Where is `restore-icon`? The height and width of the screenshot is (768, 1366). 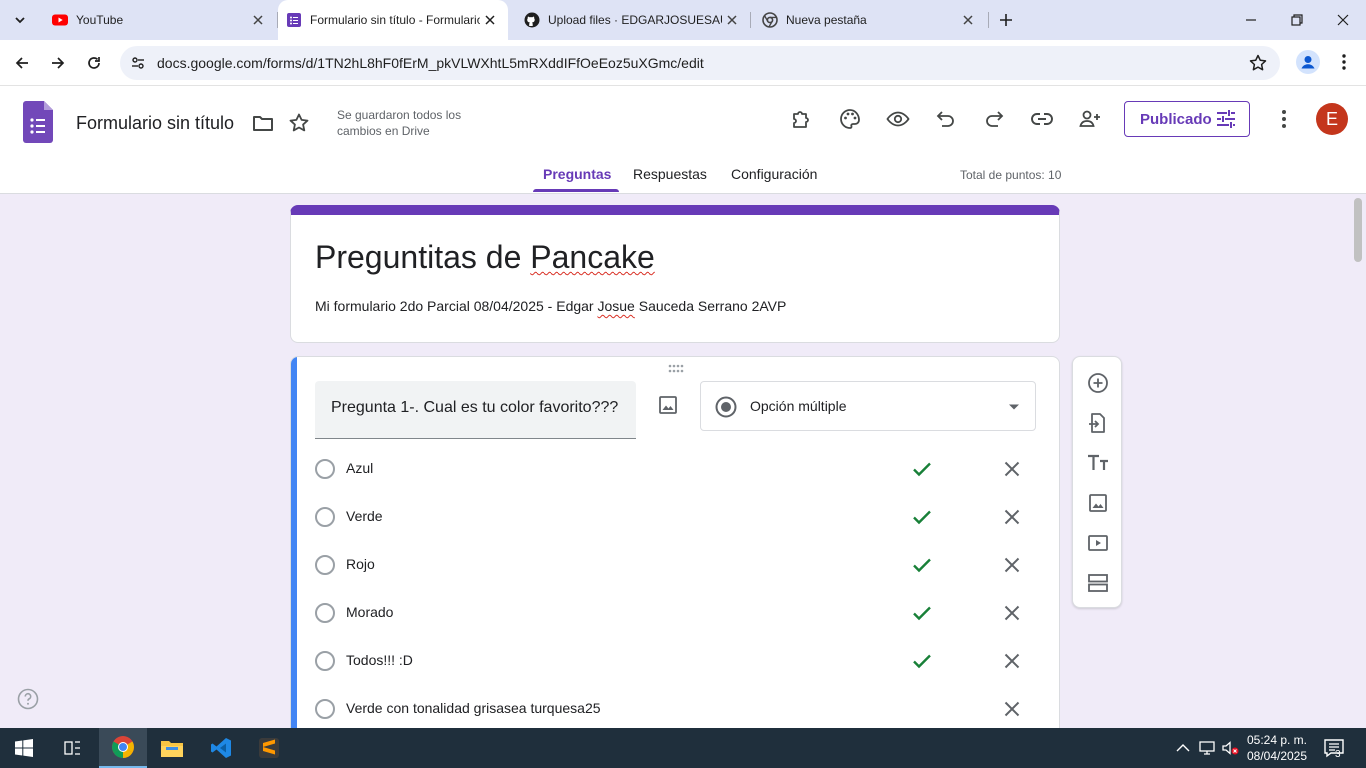 restore-icon is located at coordinates (1297, 20).